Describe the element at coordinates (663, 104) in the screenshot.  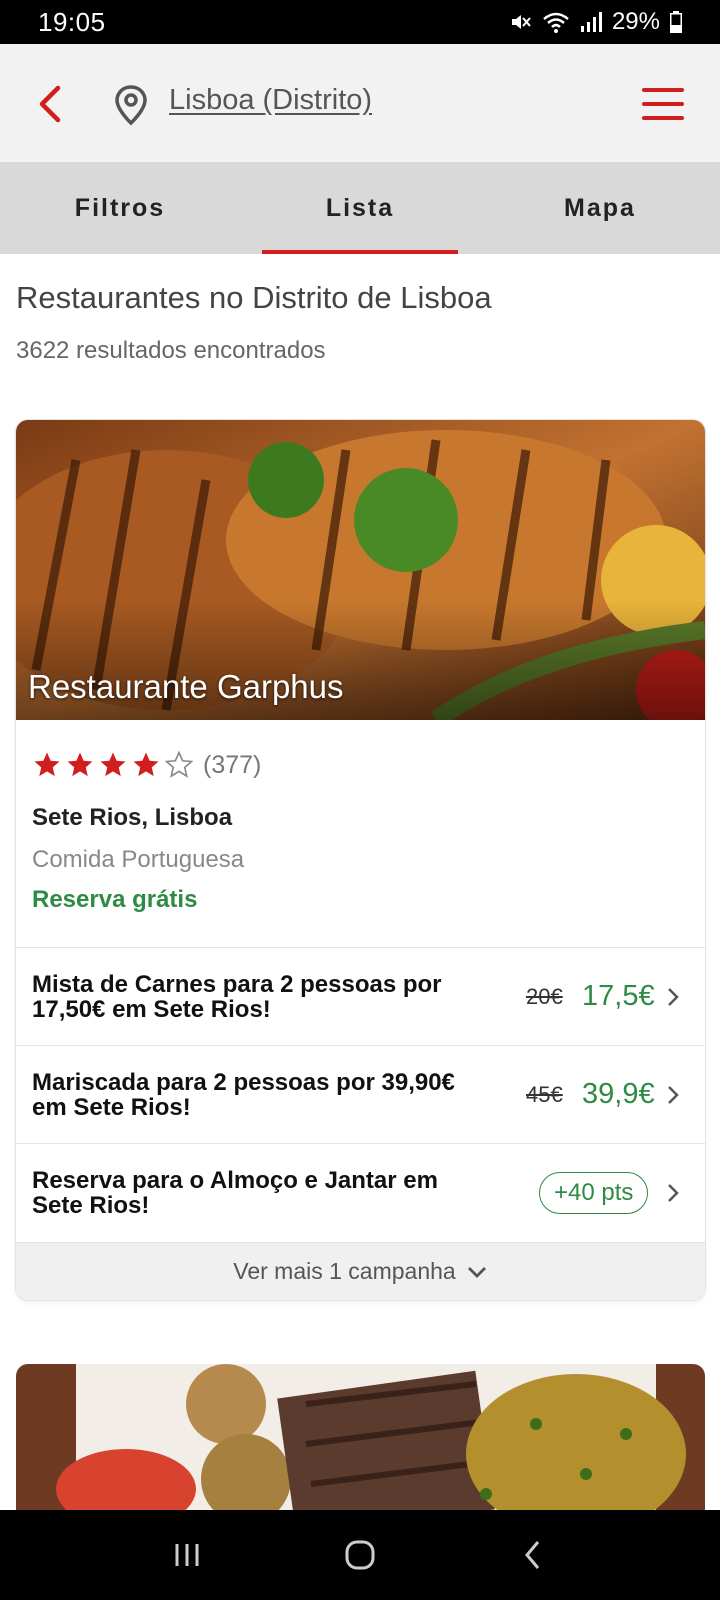
I see `hamburger-menu-icon` at that location.